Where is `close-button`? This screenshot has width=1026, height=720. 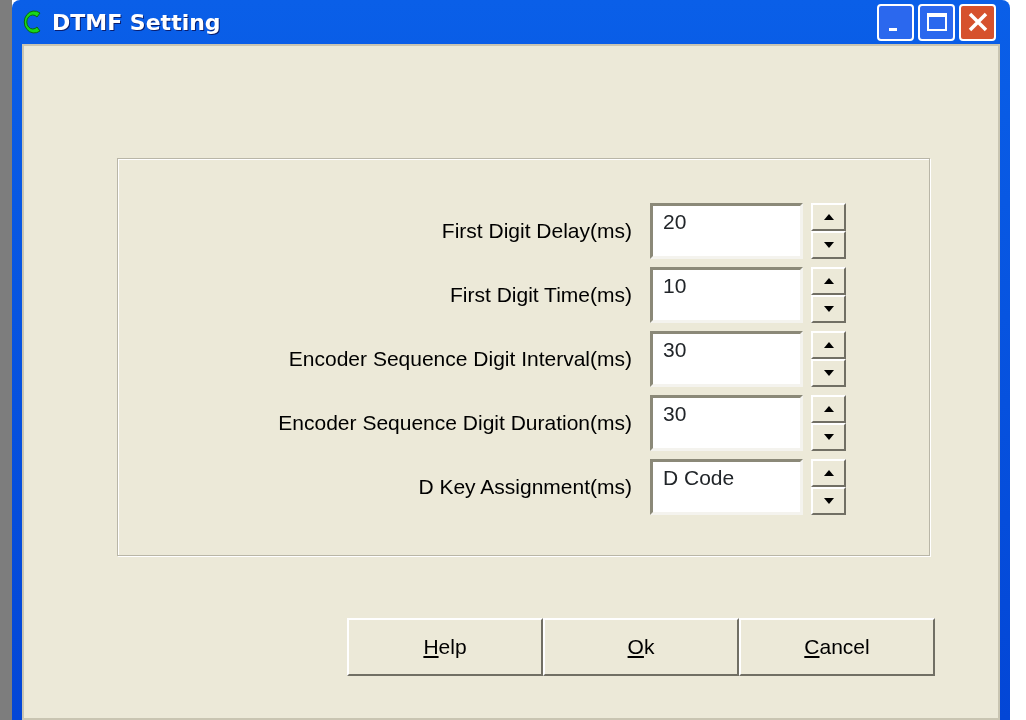 close-button is located at coordinates (977, 22).